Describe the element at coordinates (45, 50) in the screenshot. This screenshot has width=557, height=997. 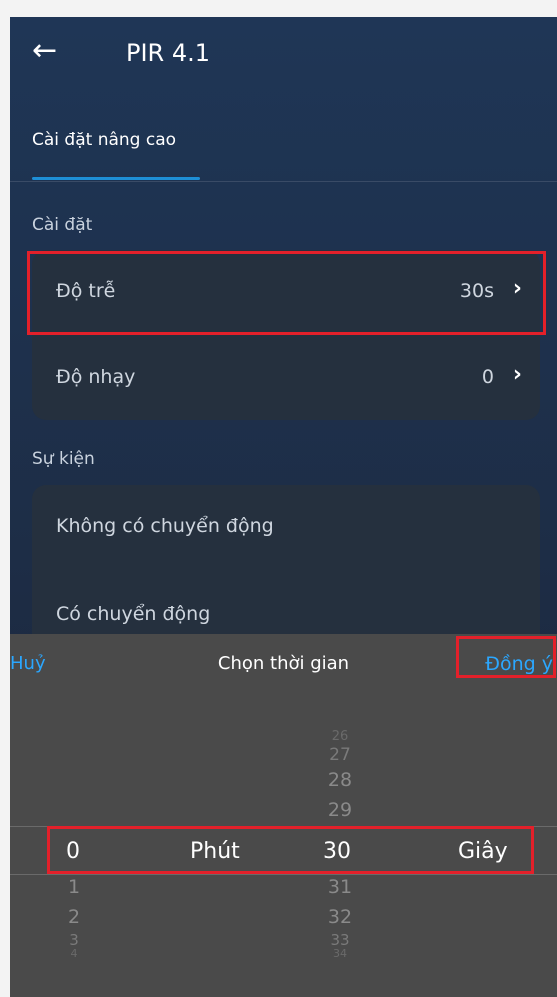
I see `arrow-left-icon: ←` at that location.